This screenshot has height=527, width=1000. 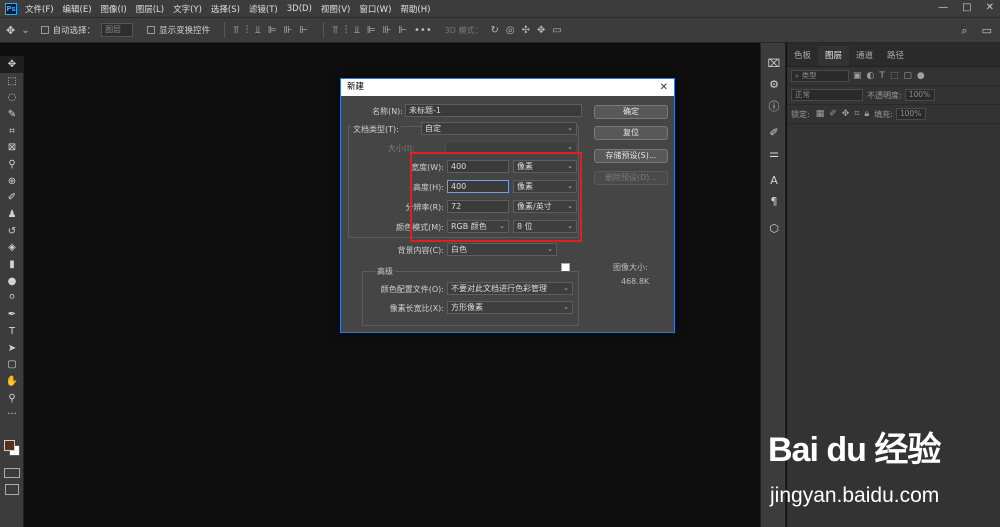 I want to click on hand-tool-icon: ✋, so click(x=12, y=381).